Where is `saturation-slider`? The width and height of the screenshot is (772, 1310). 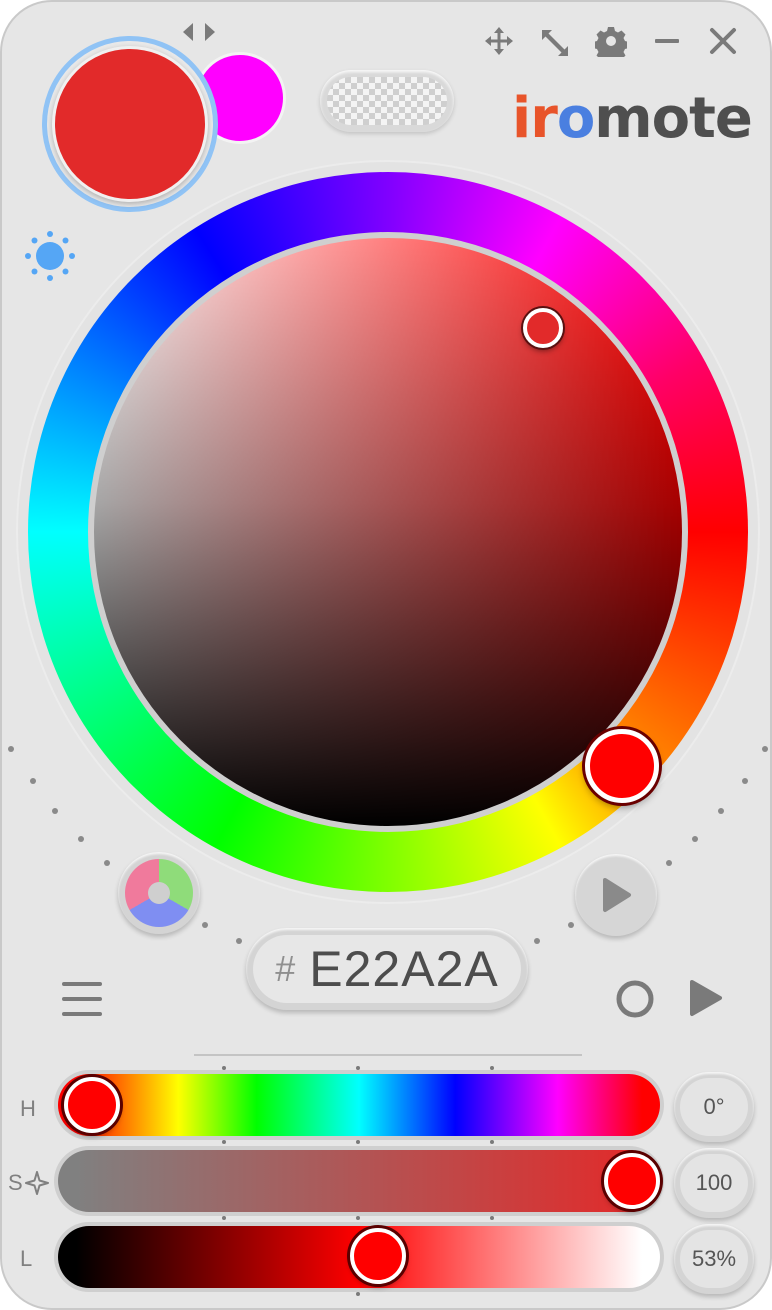 saturation-slider is located at coordinates (359, 1181).